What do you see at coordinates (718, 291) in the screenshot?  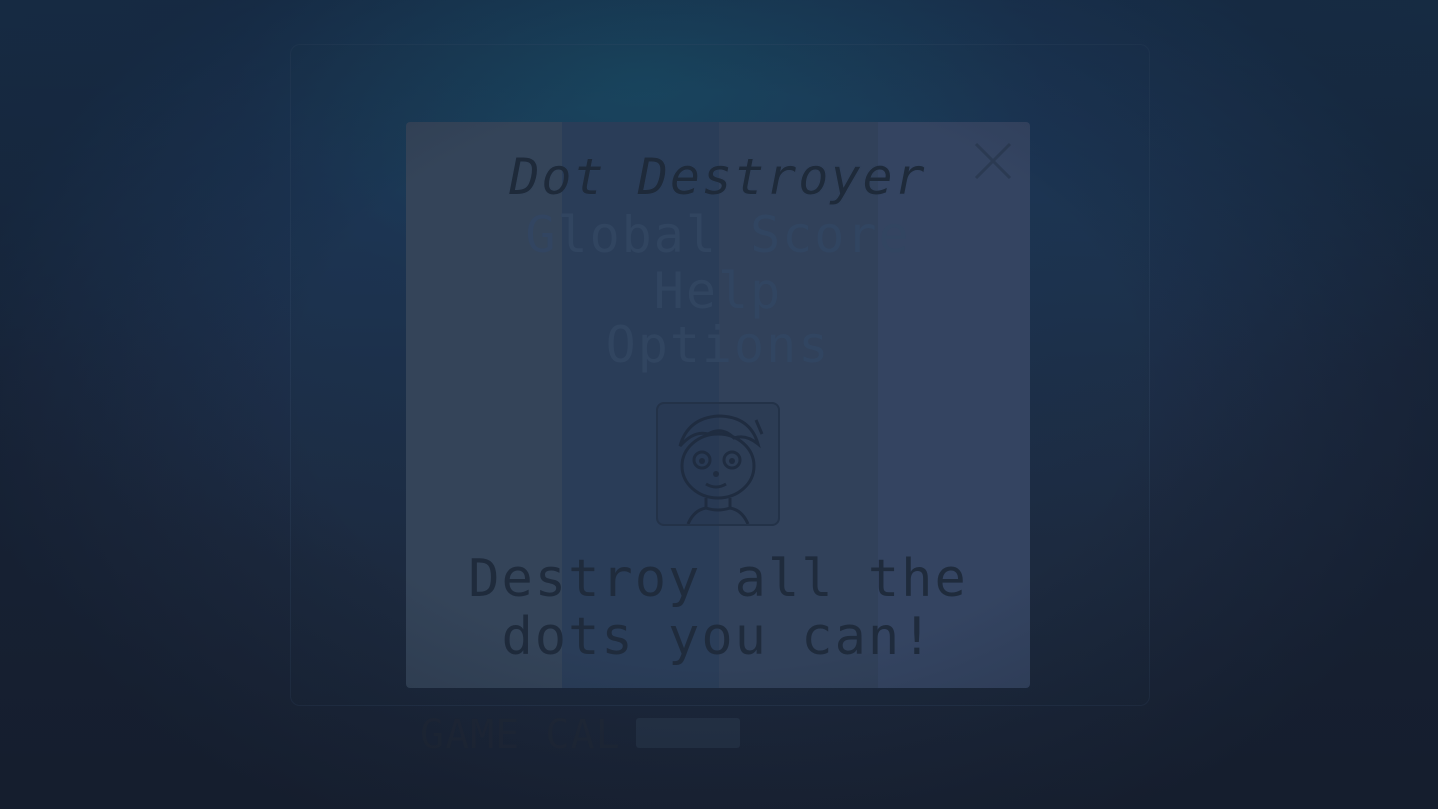 I see `menu-item-help: Help` at bounding box center [718, 291].